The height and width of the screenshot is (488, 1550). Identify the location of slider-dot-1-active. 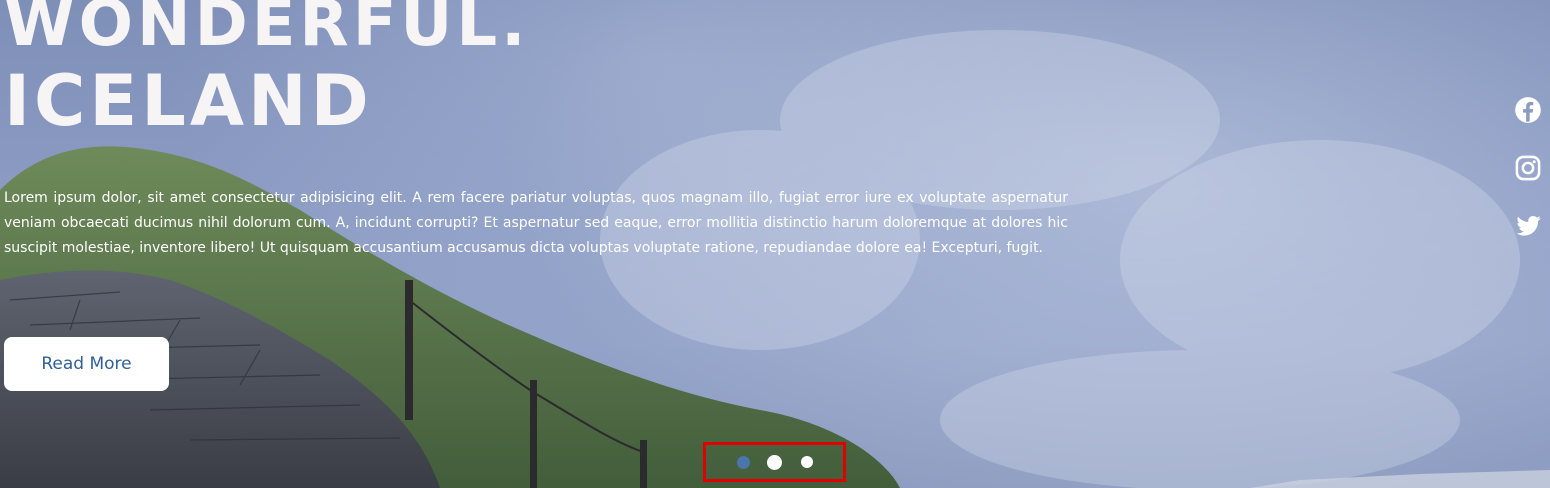
(743, 462).